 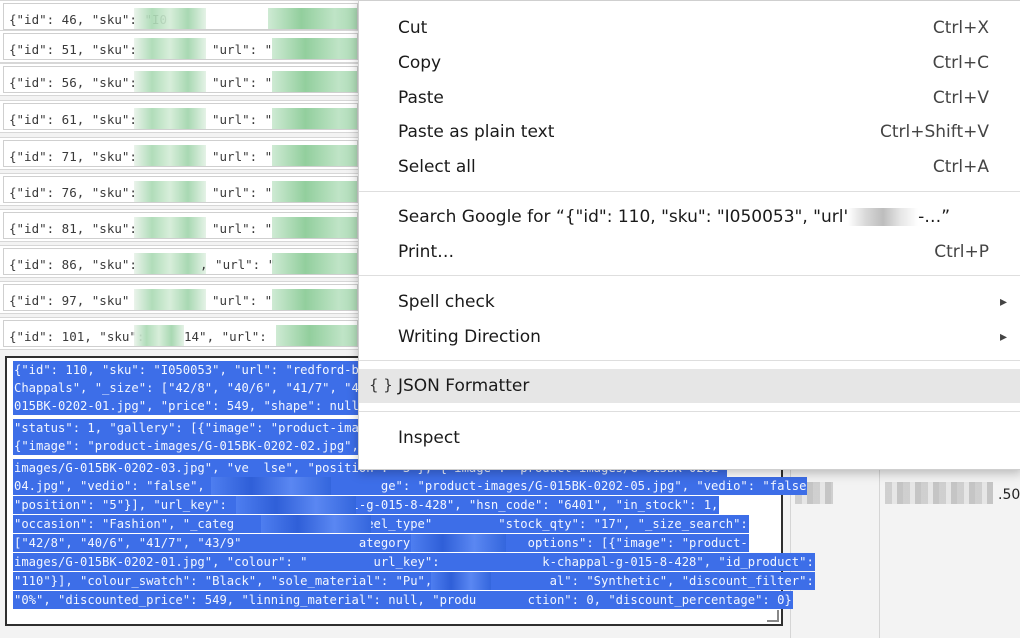 What do you see at coordinates (469, 337) in the screenshot?
I see `menu-item-label: Writing Direction` at bounding box center [469, 337].